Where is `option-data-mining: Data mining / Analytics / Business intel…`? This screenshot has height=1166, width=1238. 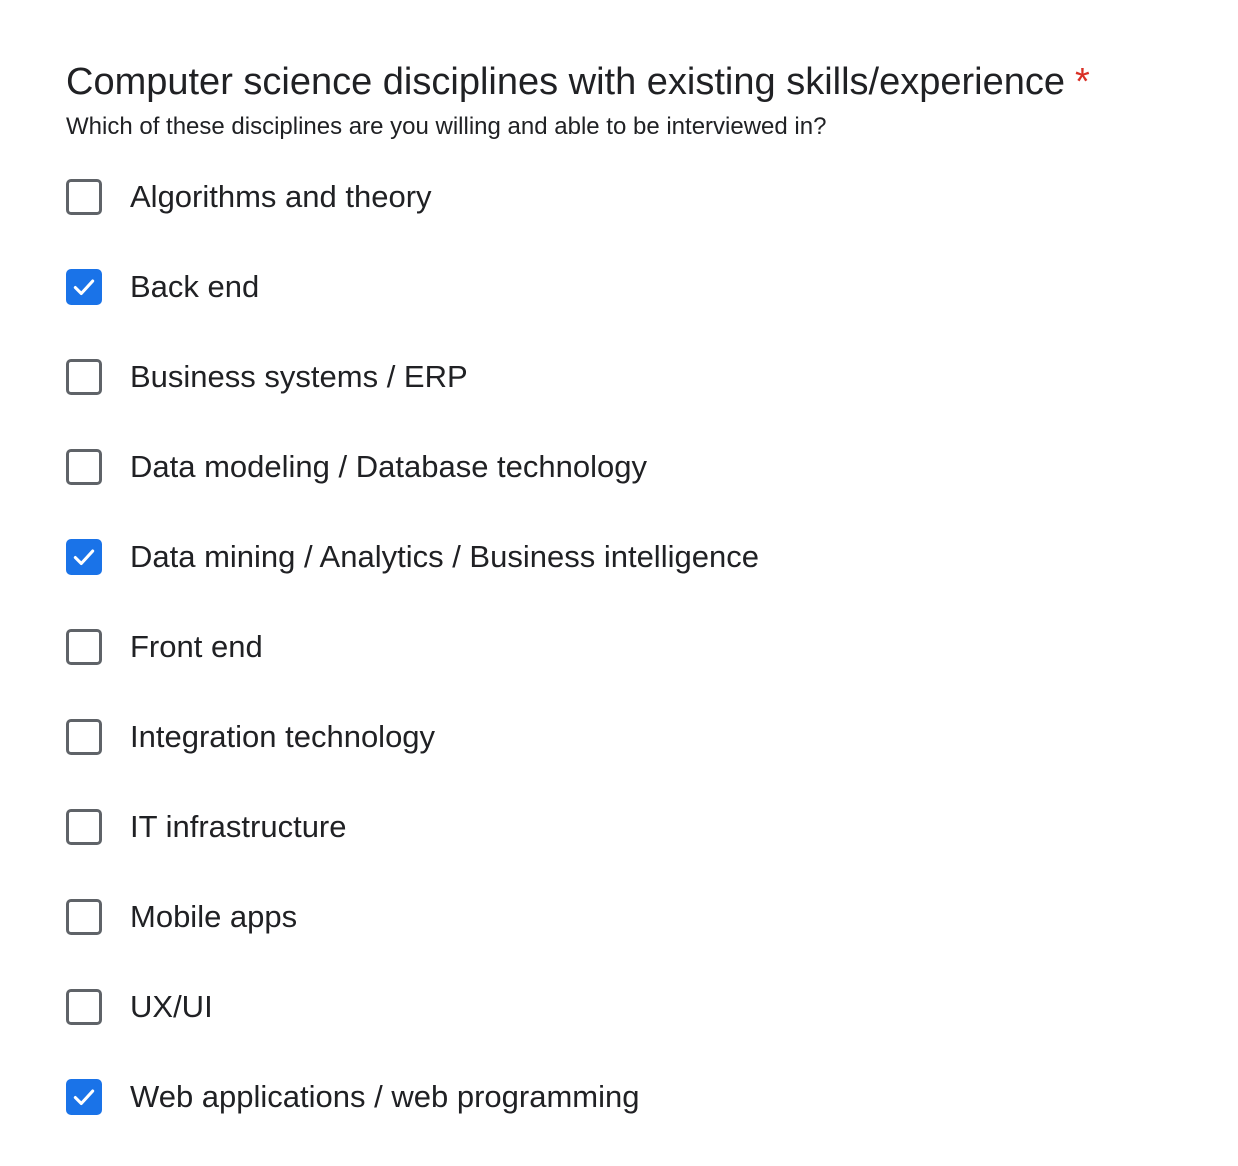
option-data-mining: Data mining / Analytics / Business intel… is located at coordinates (616, 557).